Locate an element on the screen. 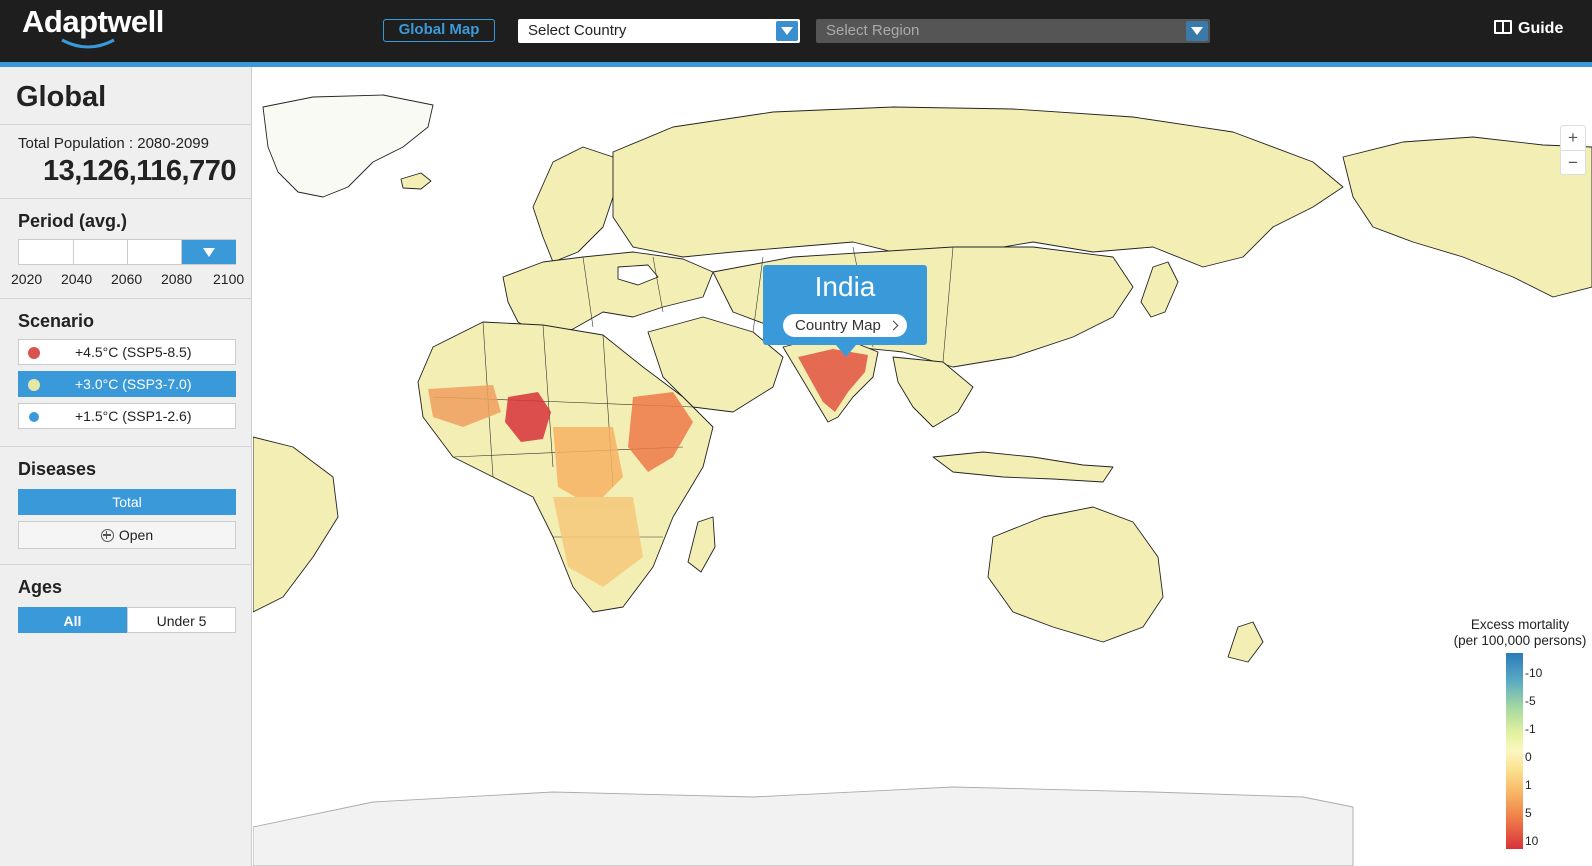 The width and height of the screenshot is (1592, 866). legend-tick: 10 is located at coordinates (1532, 841).